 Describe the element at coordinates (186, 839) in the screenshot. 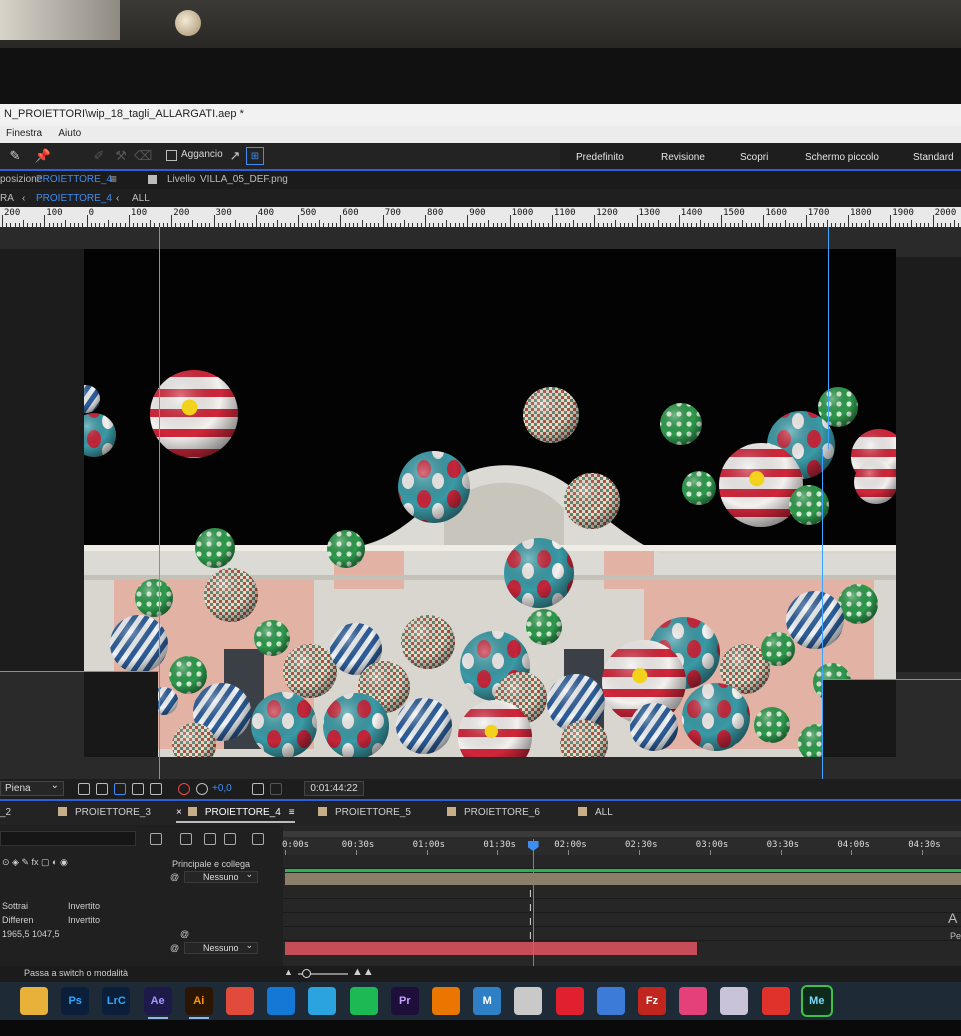

I see `shy-layers-icon` at that location.